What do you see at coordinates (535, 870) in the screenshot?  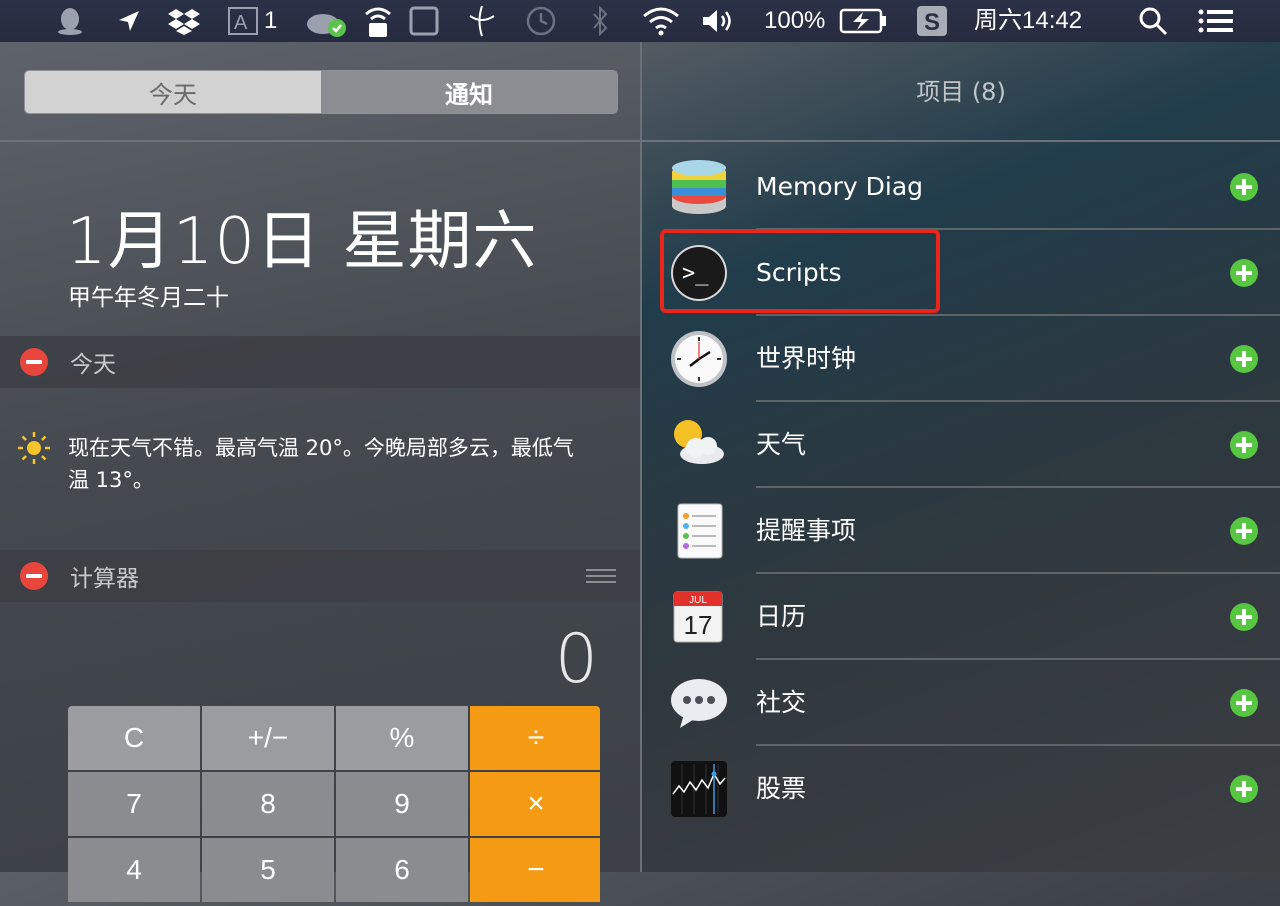 I see `subtract-key: −` at bounding box center [535, 870].